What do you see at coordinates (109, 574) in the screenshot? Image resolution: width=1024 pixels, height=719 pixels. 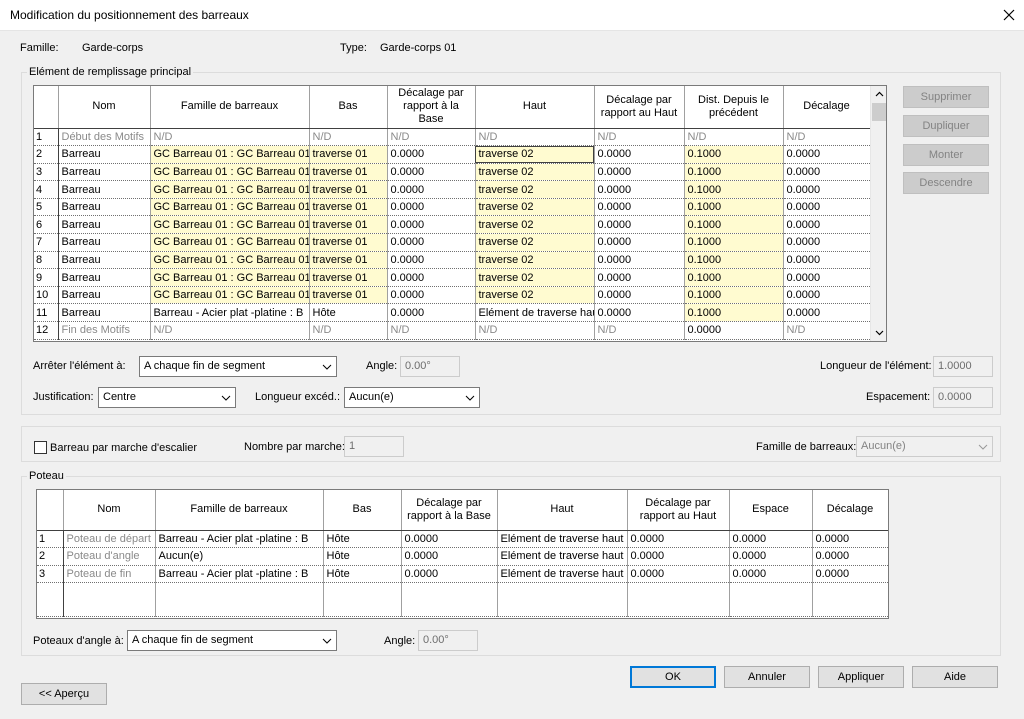 I see `cell-nom: Poteau de fin` at bounding box center [109, 574].